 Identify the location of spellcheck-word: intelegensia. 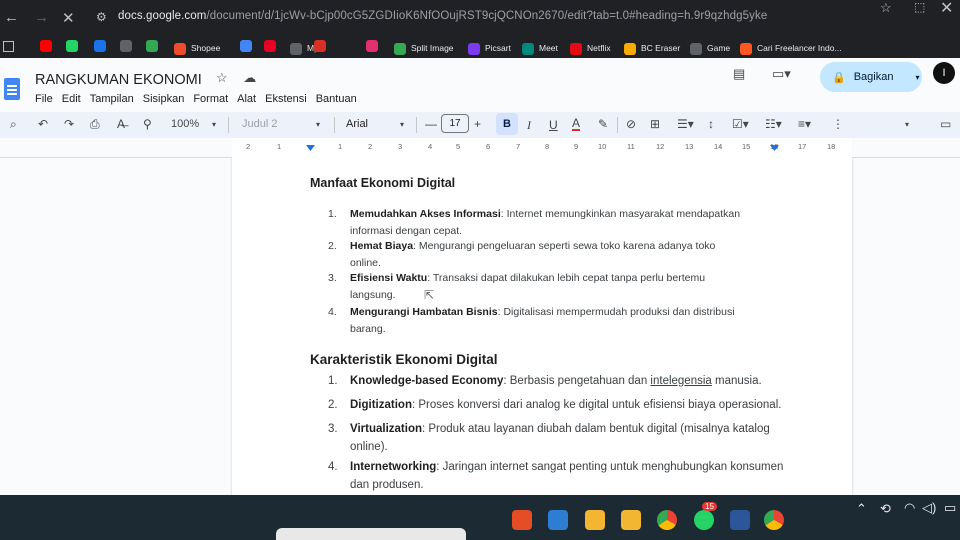
(680, 381).